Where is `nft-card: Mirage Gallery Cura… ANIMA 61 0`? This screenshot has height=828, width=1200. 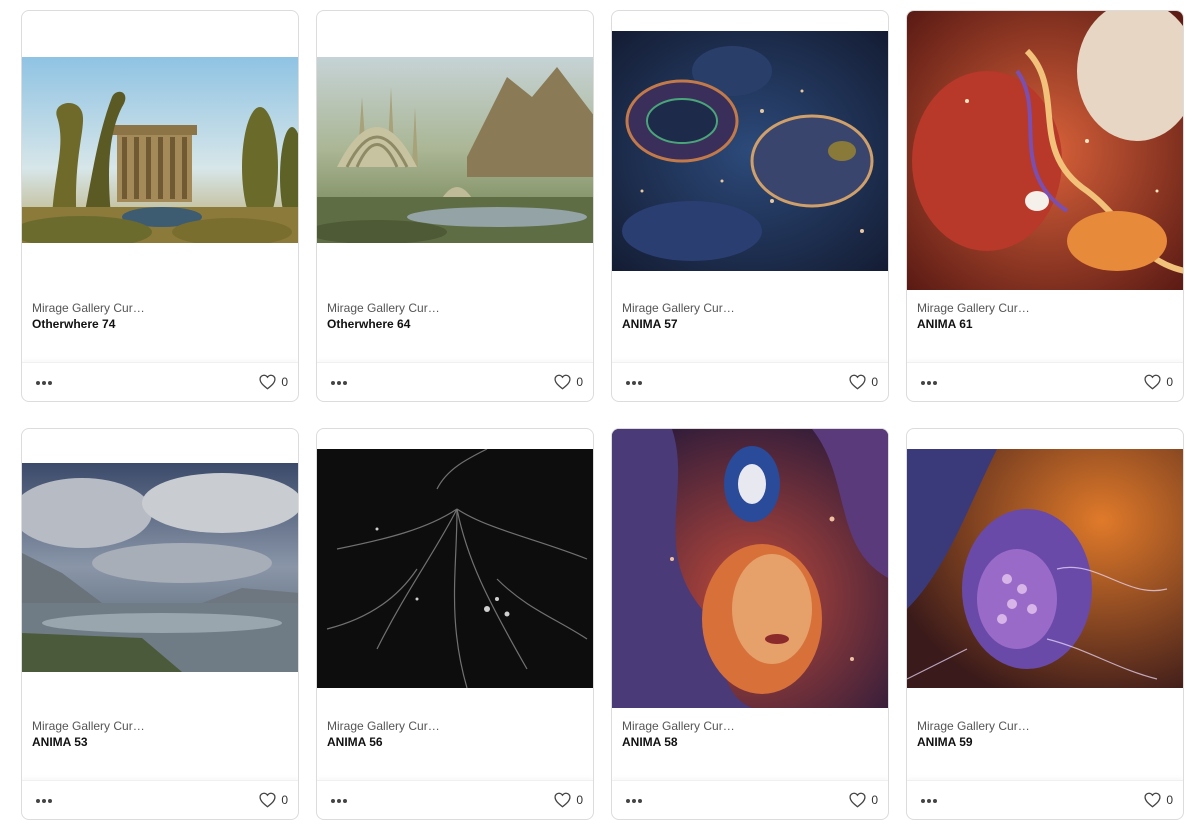 nft-card: Mirage Gallery Cura… ANIMA 61 0 is located at coordinates (1045, 206).